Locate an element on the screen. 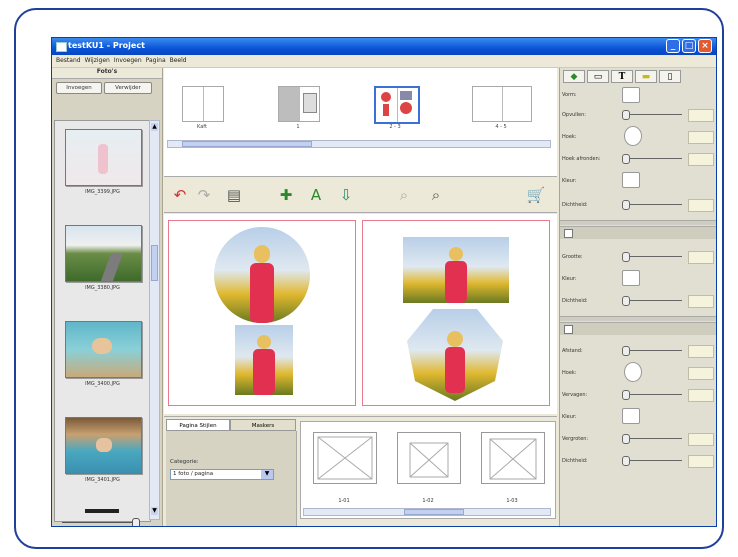 This screenshot has width=738, height=557. right-page is located at coordinates (456, 313).